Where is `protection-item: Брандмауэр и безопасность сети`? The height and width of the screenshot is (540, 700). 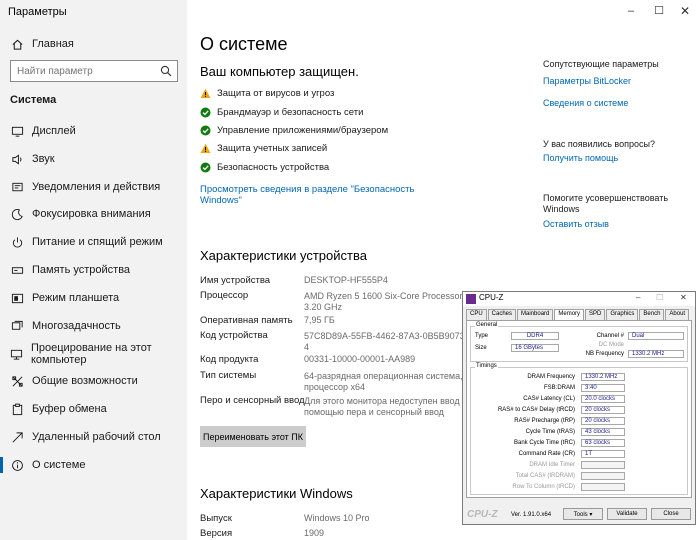 protection-item: Брандмауэр и безопасность сети is located at coordinates (281, 112).